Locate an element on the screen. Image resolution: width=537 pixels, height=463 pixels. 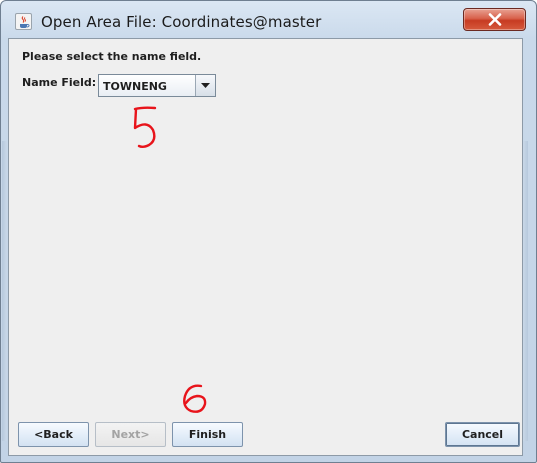
next-button: Next> is located at coordinates (130, 434).